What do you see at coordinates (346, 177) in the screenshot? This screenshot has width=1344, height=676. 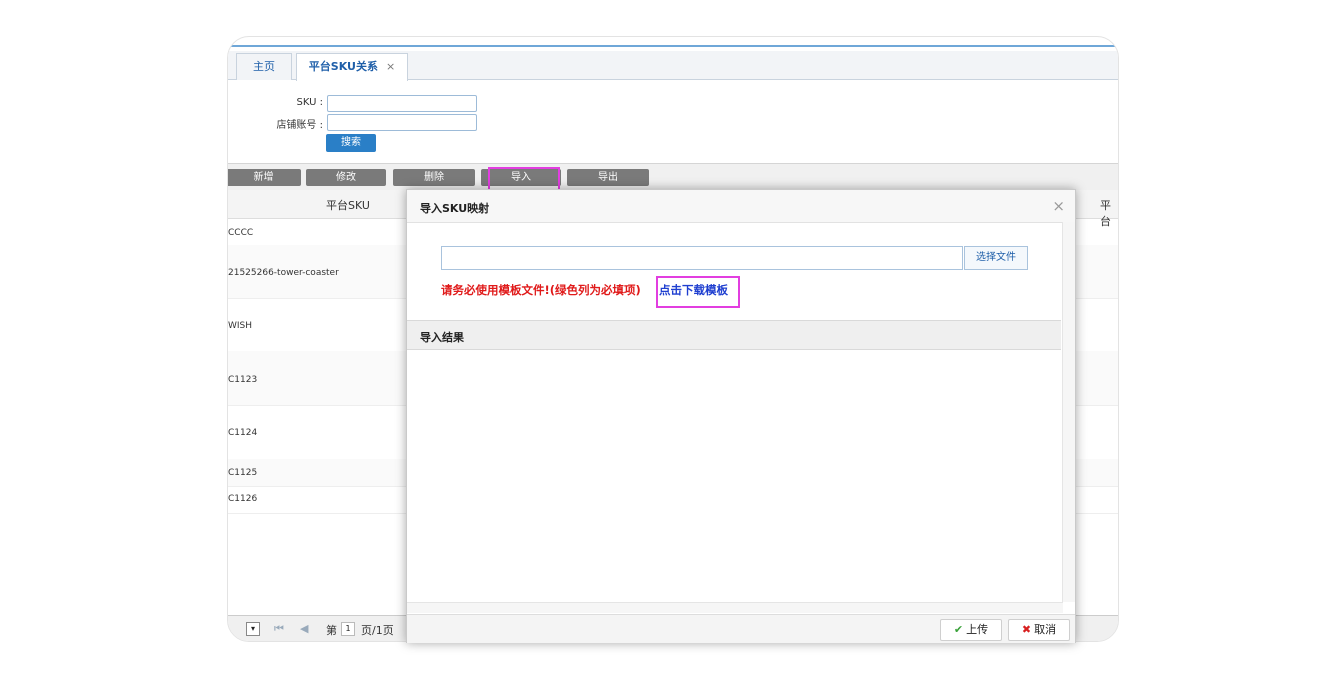 I see `edit-button: 修改` at bounding box center [346, 177].